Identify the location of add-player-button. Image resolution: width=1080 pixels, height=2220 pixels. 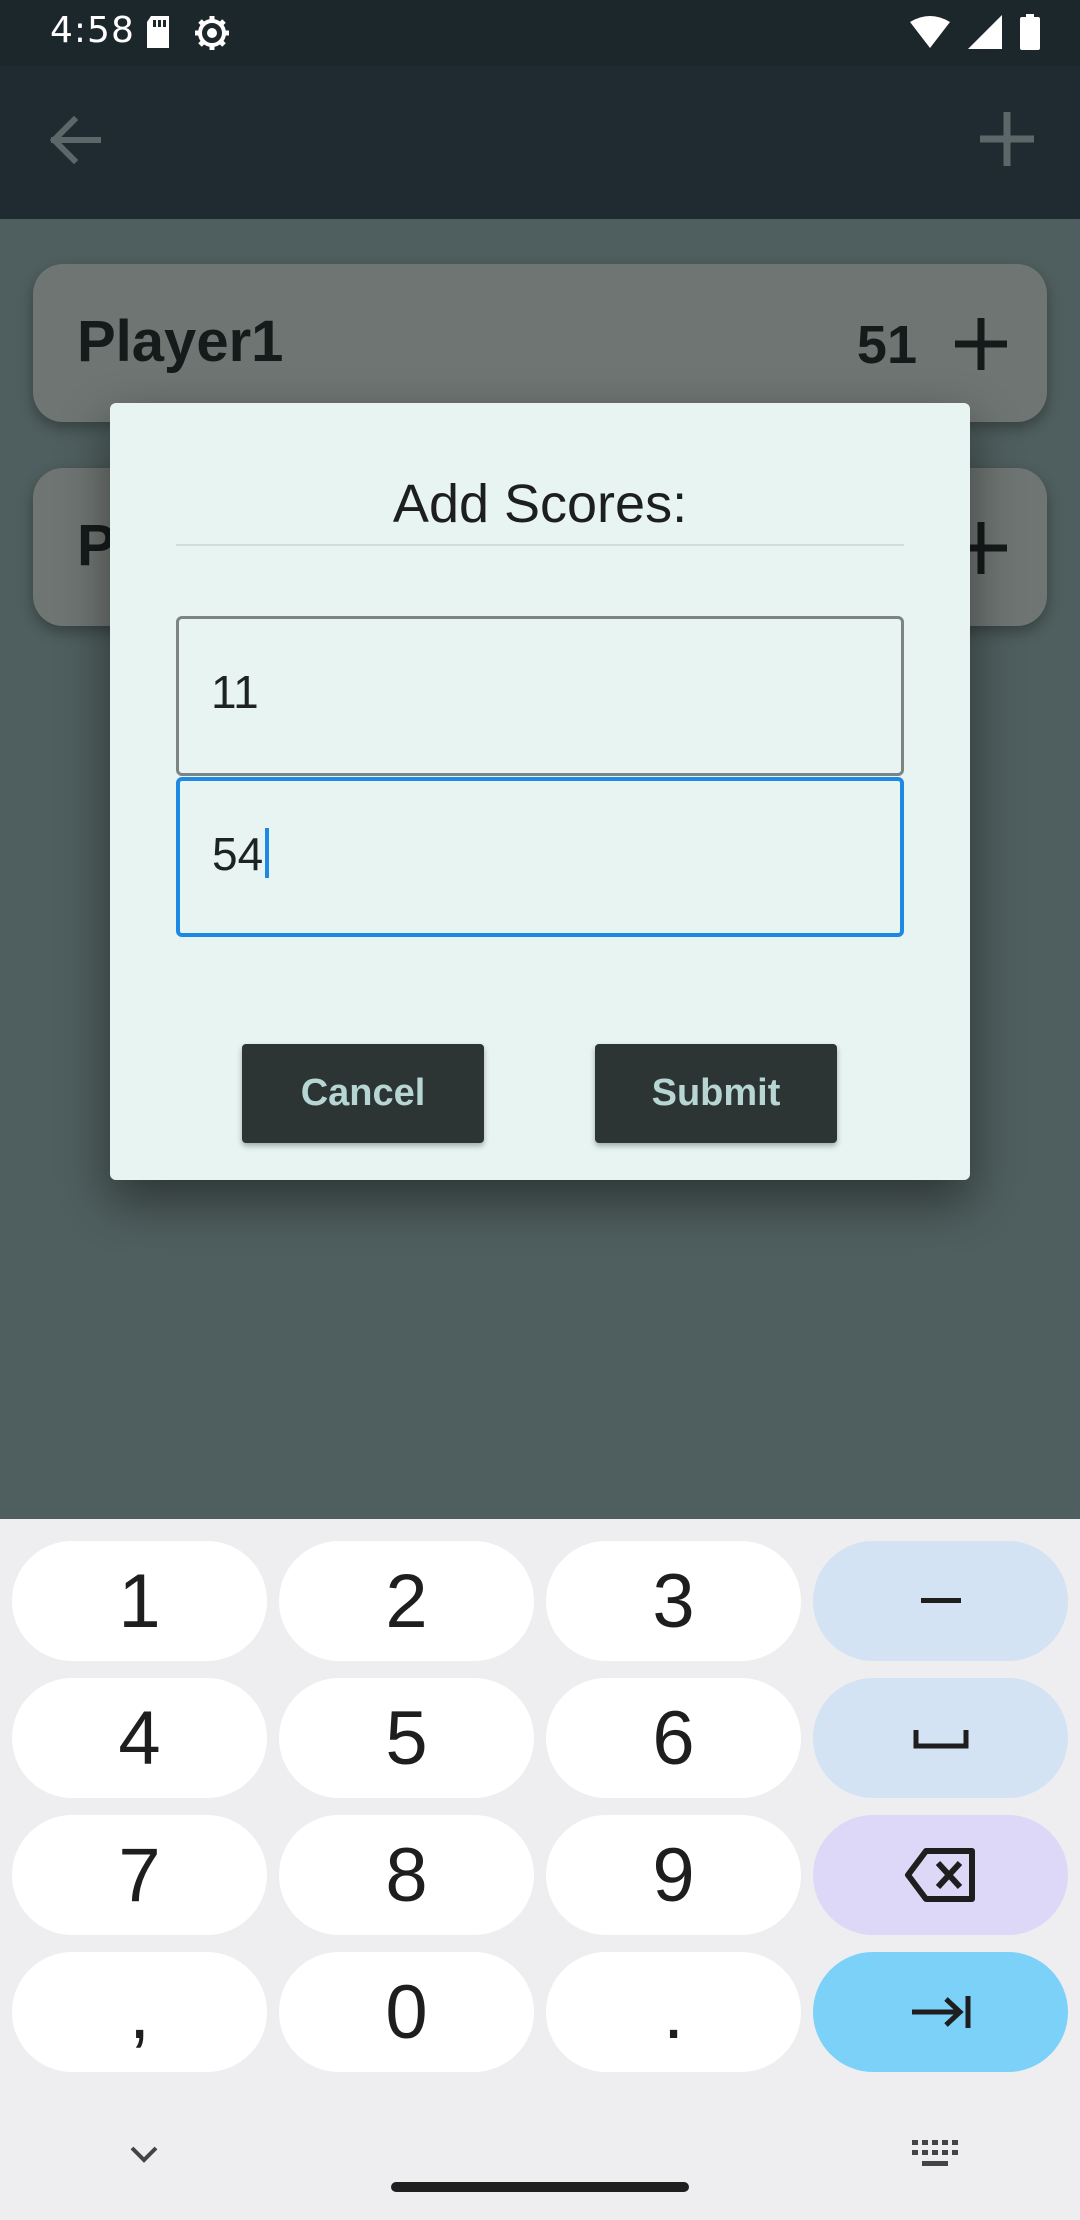
(1007, 139).